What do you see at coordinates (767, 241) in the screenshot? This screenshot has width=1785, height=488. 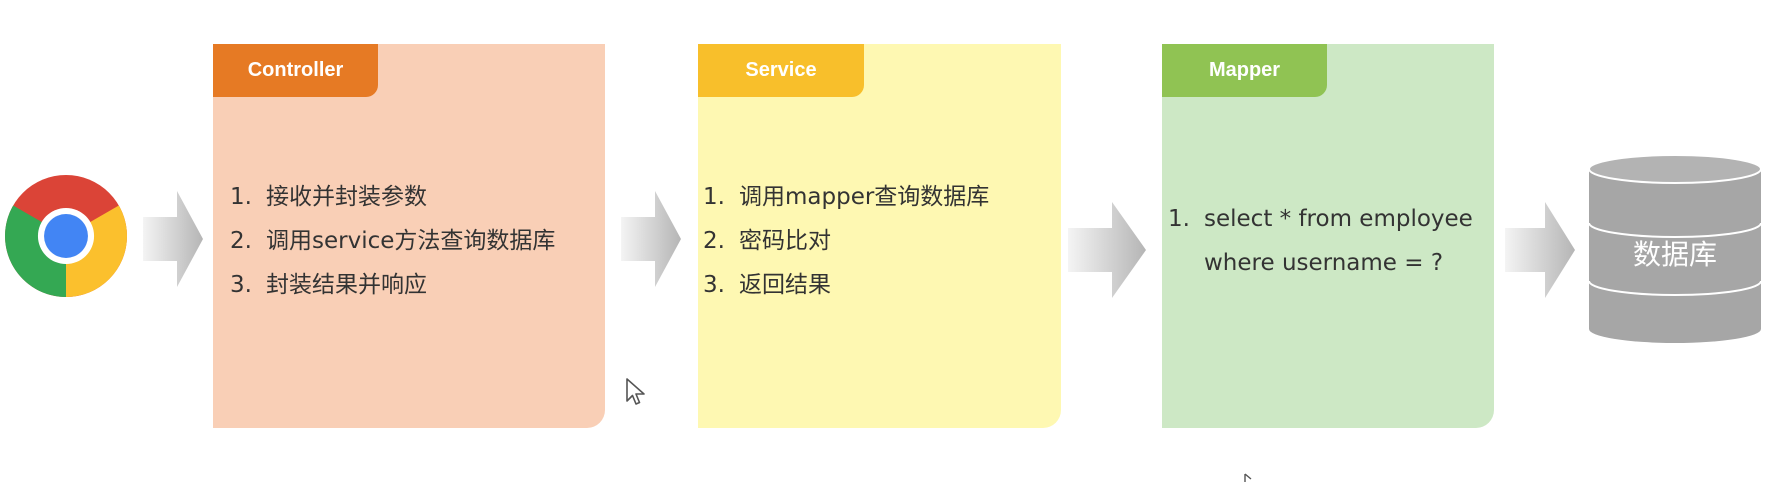 I see `service-step: 2. 密码比对` at bounding box center [767, 241].